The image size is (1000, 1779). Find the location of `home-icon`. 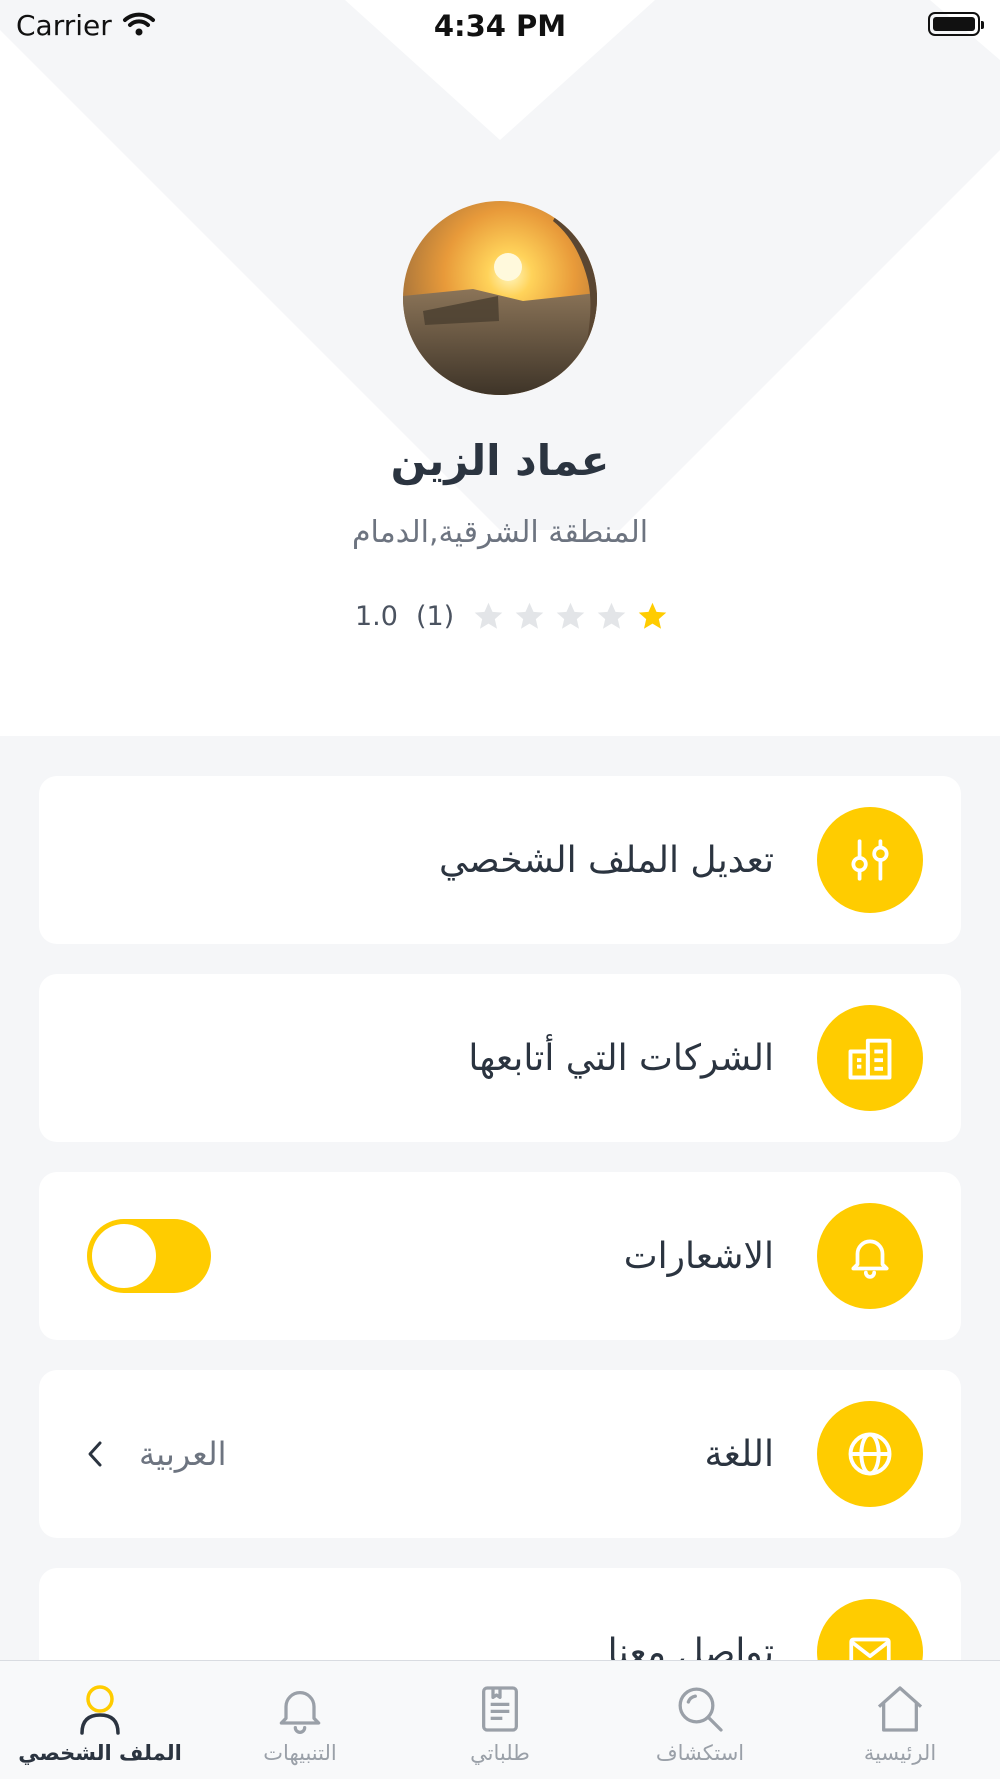

home-icon is located at coordinates (900, 1709).